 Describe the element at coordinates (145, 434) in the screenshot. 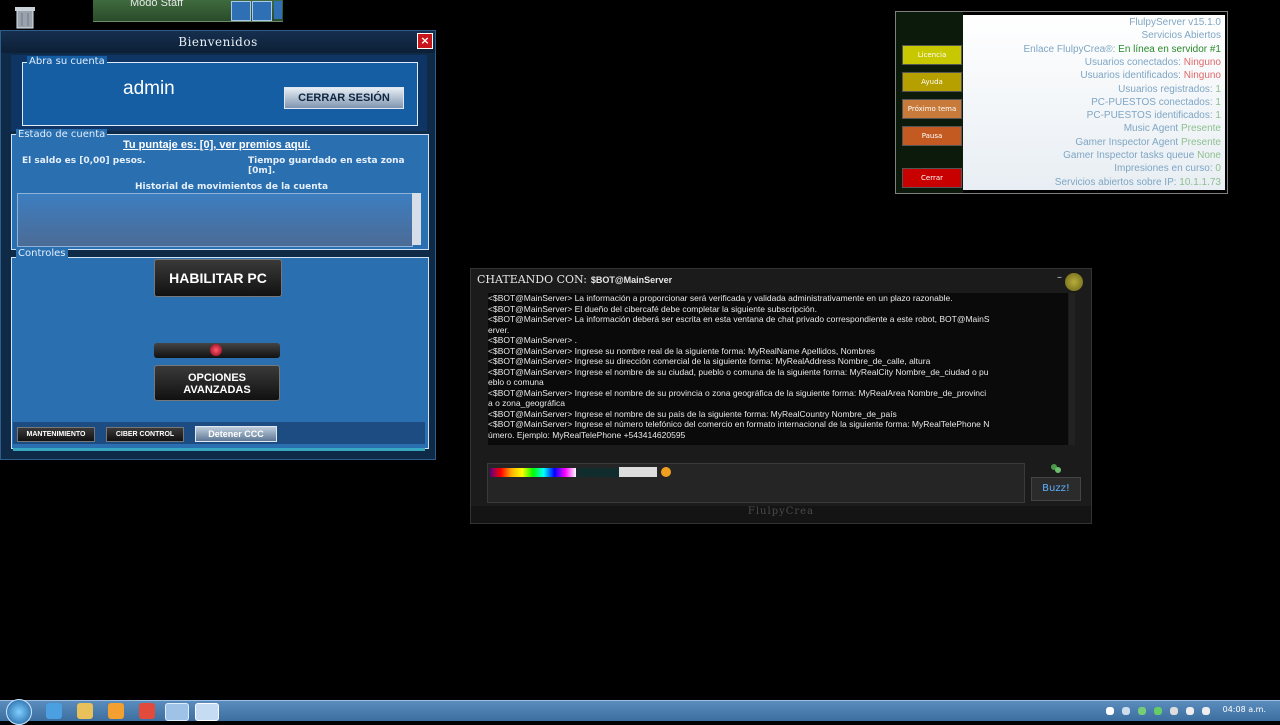

I see `cyber-control-button: CIBER CONTROL` at that location.